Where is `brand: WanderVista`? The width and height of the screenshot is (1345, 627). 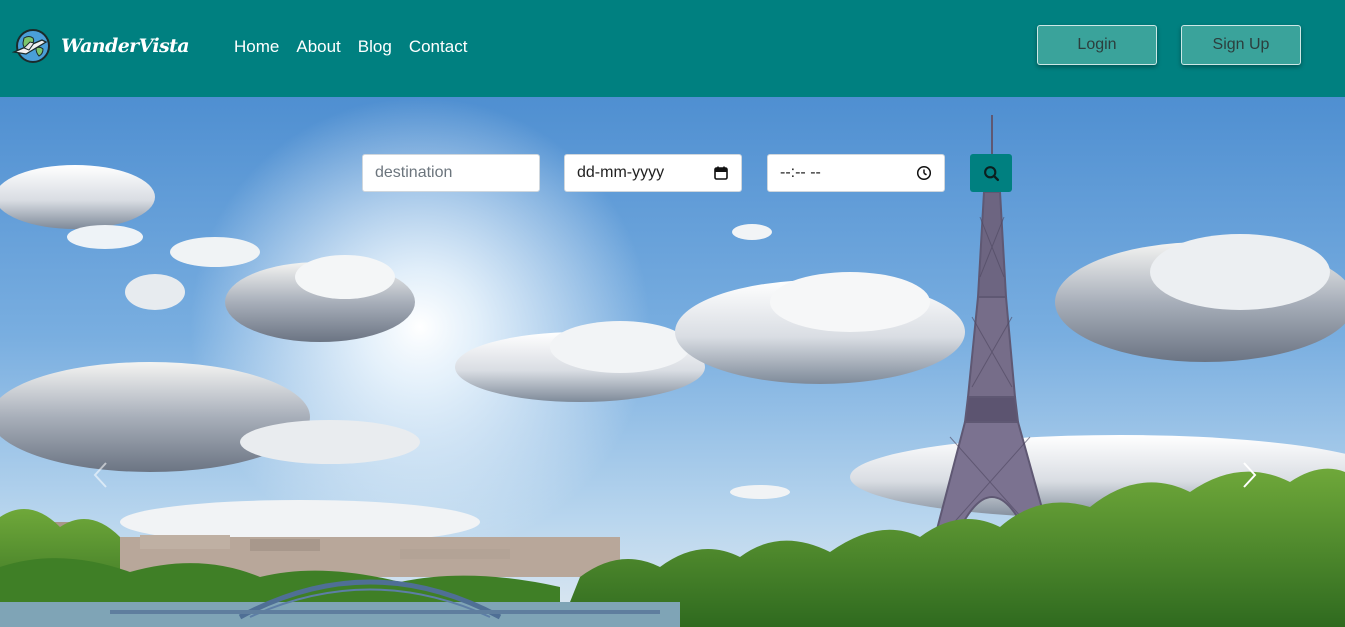 brand: WanderVista is located at coordinates (101, 46).